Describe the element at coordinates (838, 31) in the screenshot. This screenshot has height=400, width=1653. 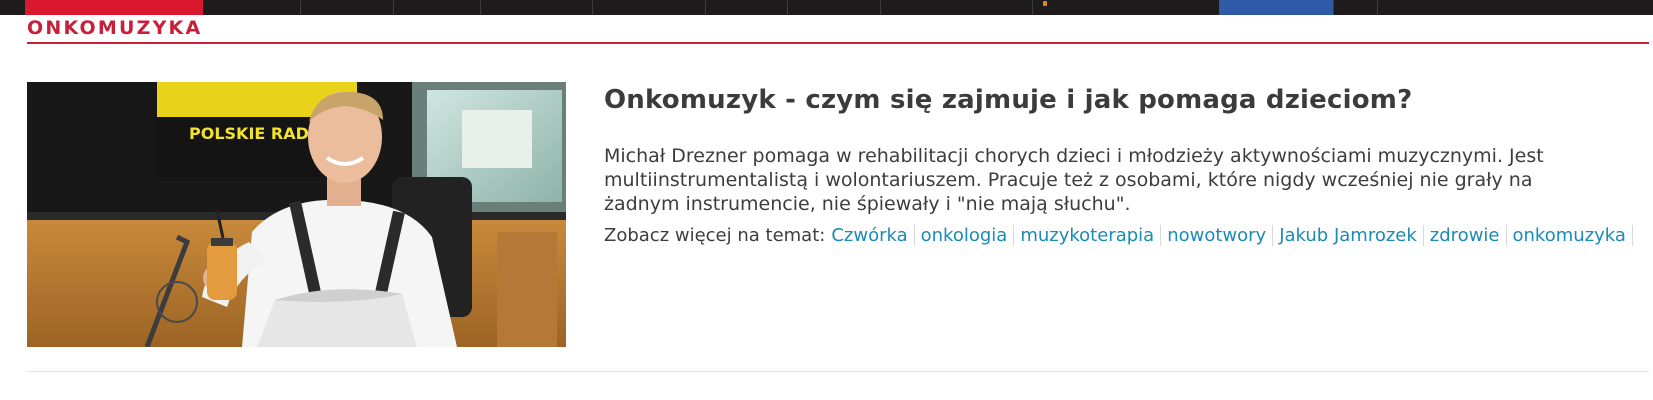
I see `section-header: ONKOMUZYKA` at that location.